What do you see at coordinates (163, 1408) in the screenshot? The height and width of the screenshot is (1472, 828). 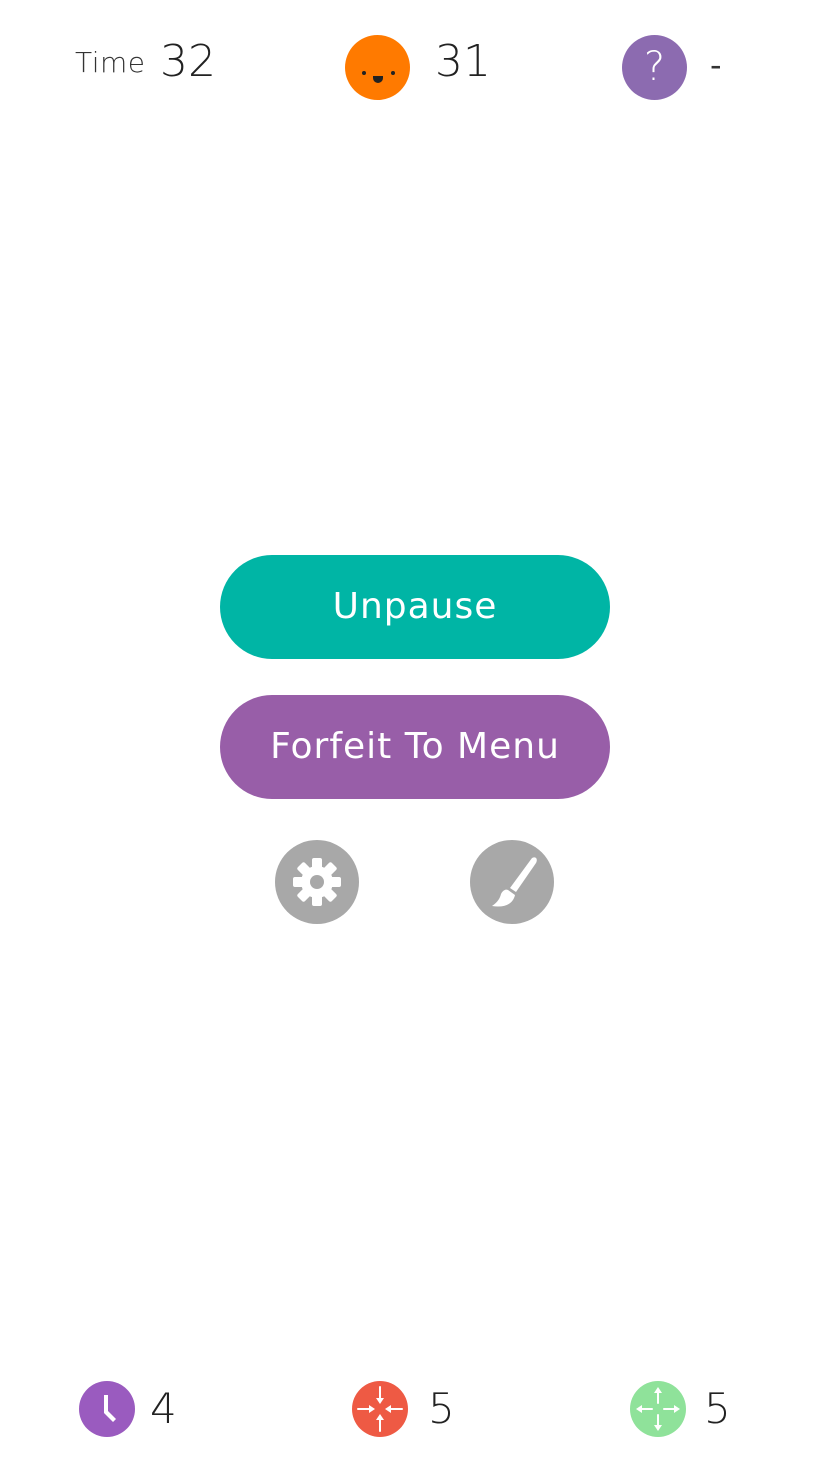 I see `clock-powerup-count: 4` at bounding box center [163, 1408].